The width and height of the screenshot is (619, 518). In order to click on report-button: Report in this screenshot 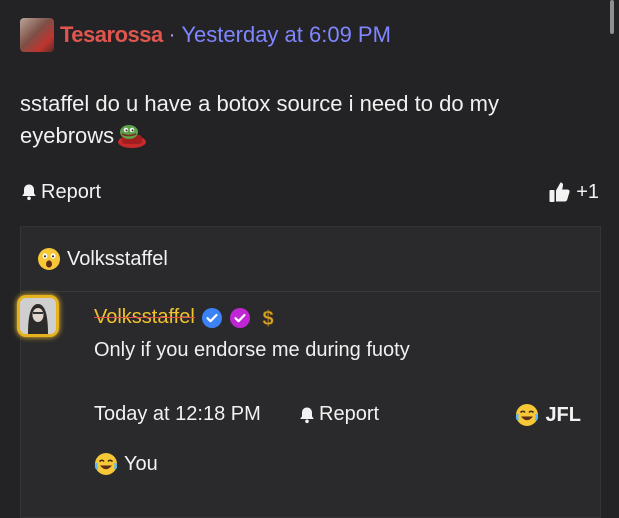, I will do `click(60, 192)`.